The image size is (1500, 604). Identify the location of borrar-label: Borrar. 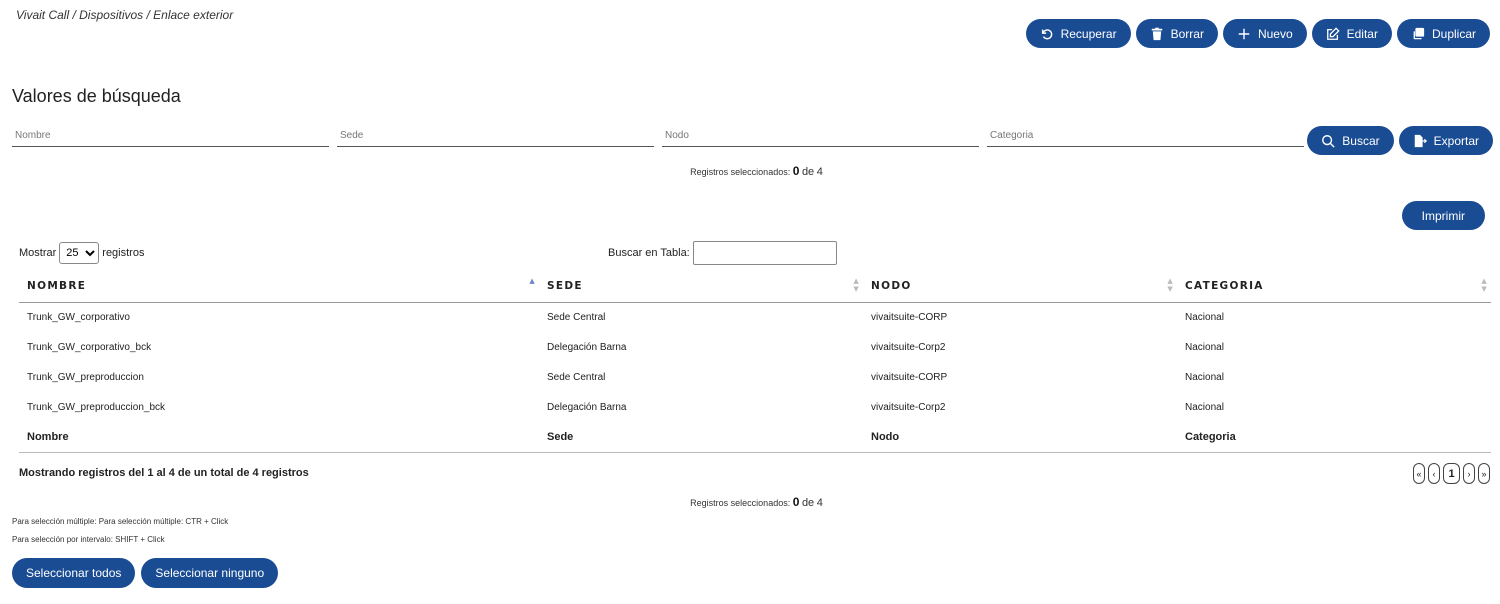
(1187, 33).